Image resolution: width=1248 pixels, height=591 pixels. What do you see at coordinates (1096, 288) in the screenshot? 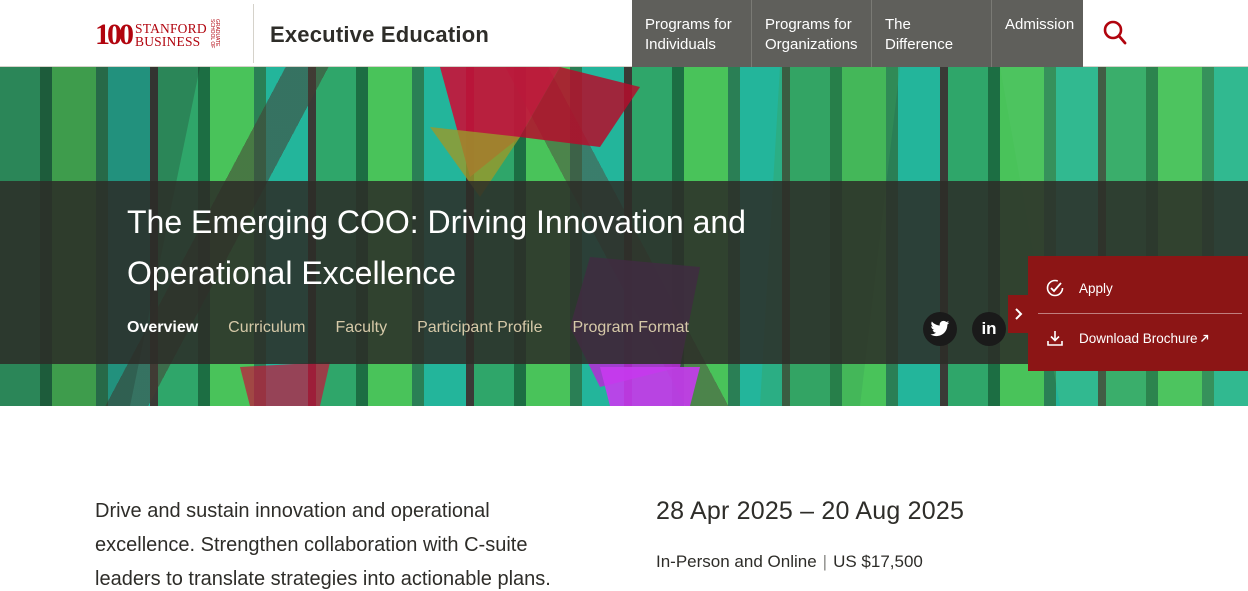
I see `apply-label: Apply` at bounding box center [1096, 288].